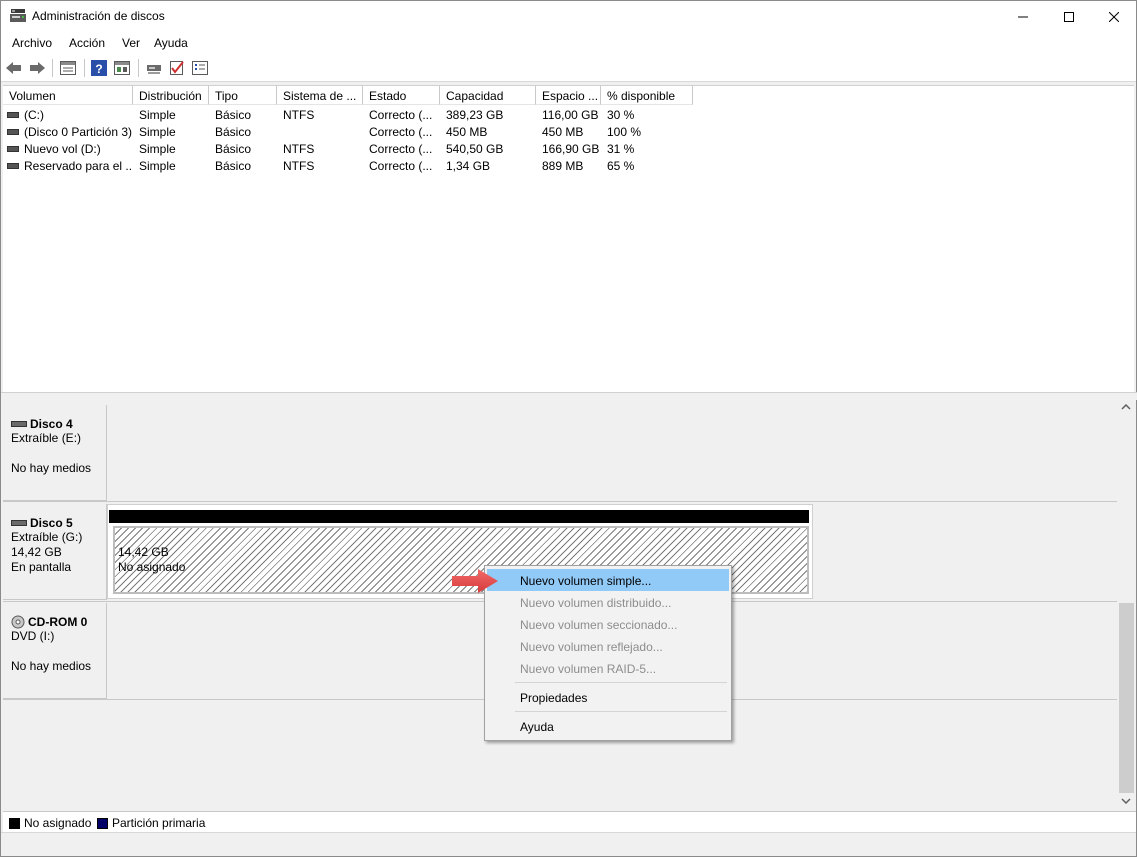  I want to click on forward-button, so click(37, 68).